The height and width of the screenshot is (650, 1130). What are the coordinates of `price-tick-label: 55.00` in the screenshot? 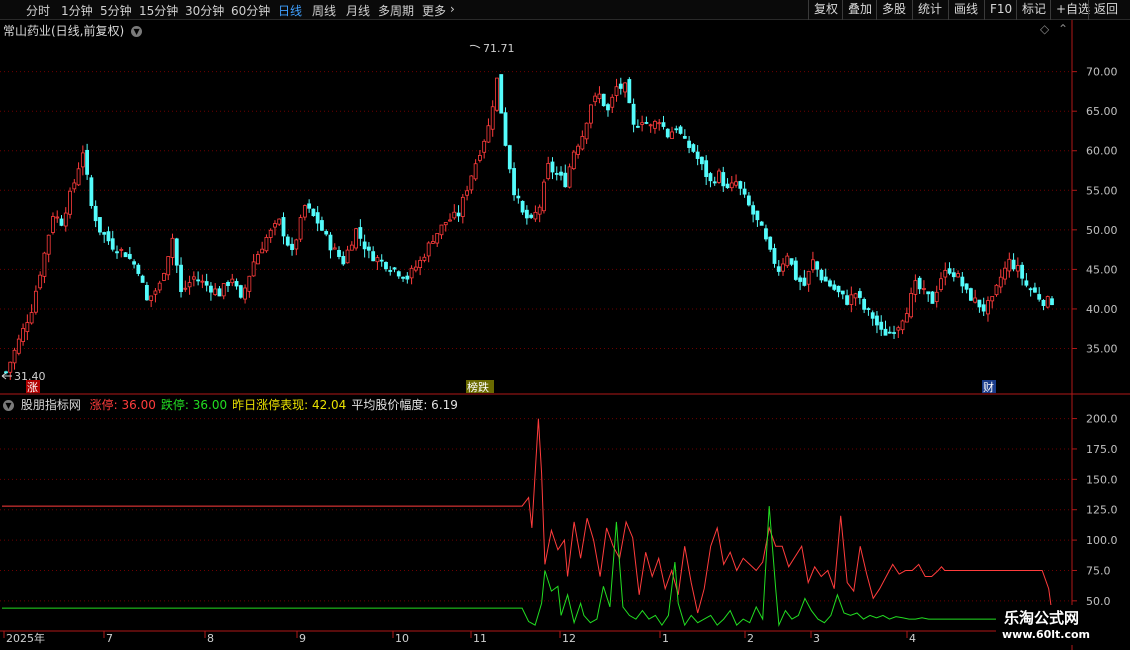 It's located at (1102, 190).